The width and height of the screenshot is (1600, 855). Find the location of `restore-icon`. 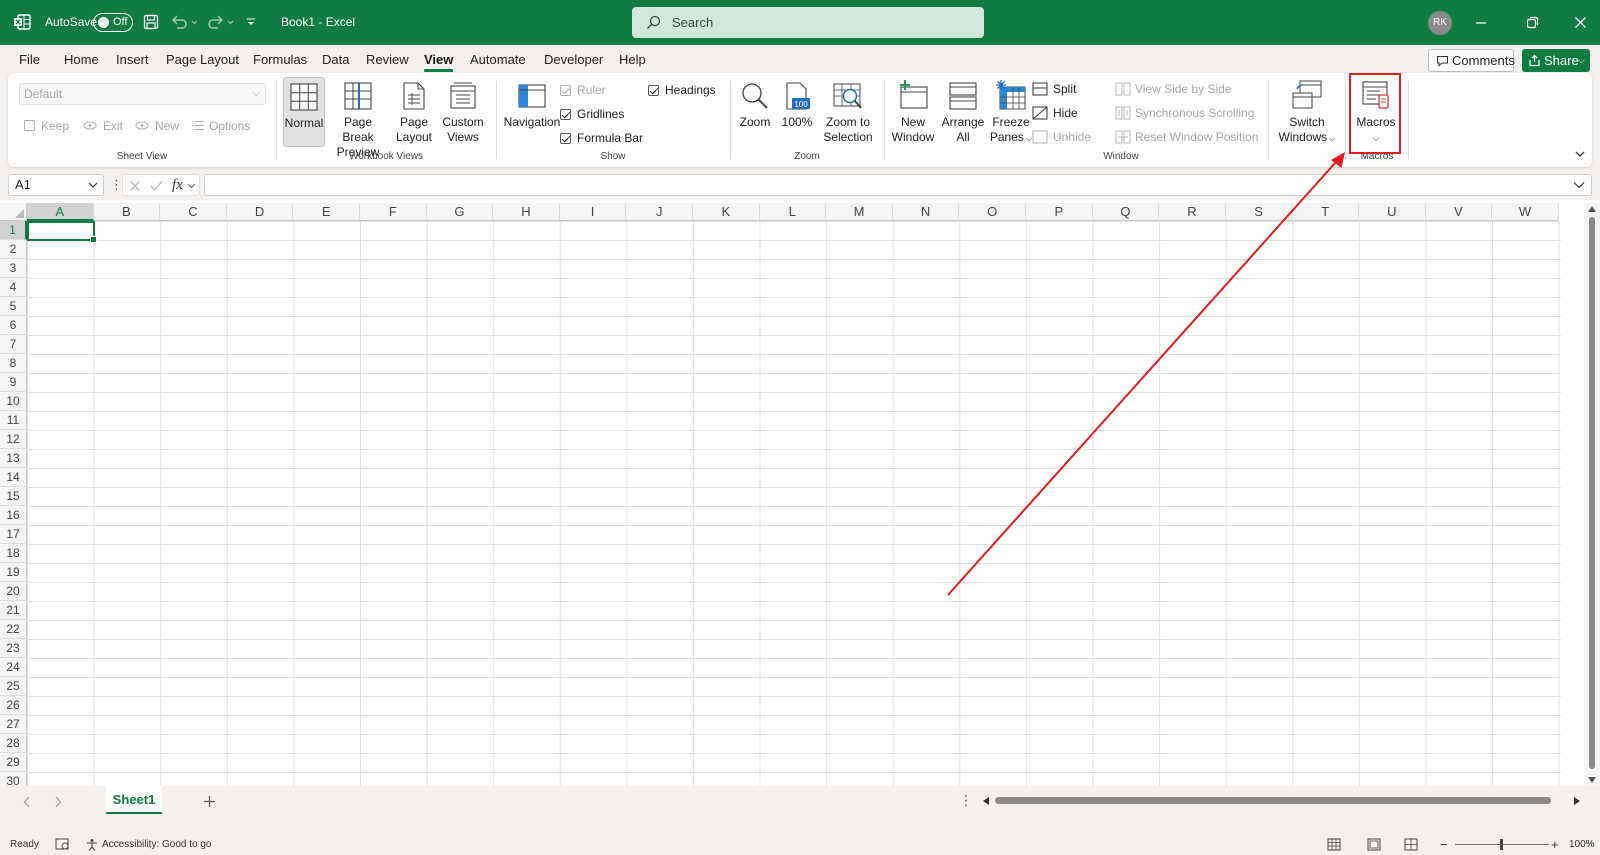

restore-icon is located at coordinates (1532, 22).